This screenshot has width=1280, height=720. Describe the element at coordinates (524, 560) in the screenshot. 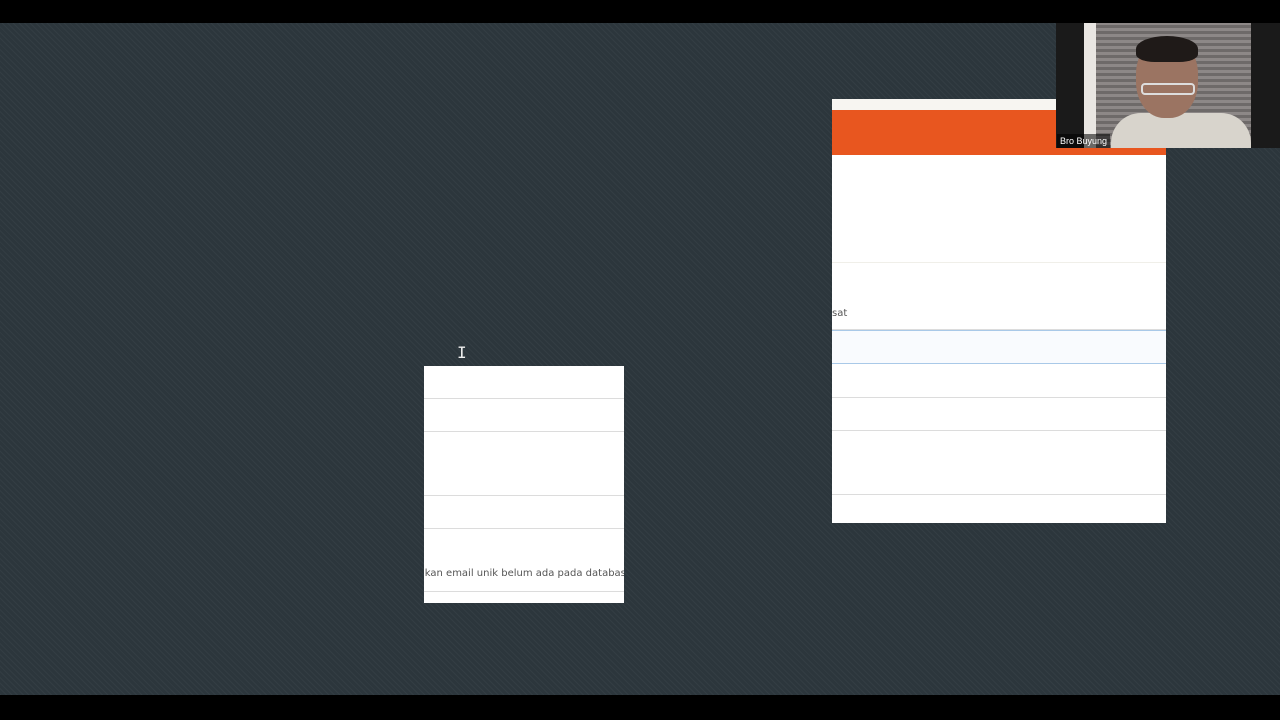

I see `form-row: ikan email unik belum ada pada database.` at that location.